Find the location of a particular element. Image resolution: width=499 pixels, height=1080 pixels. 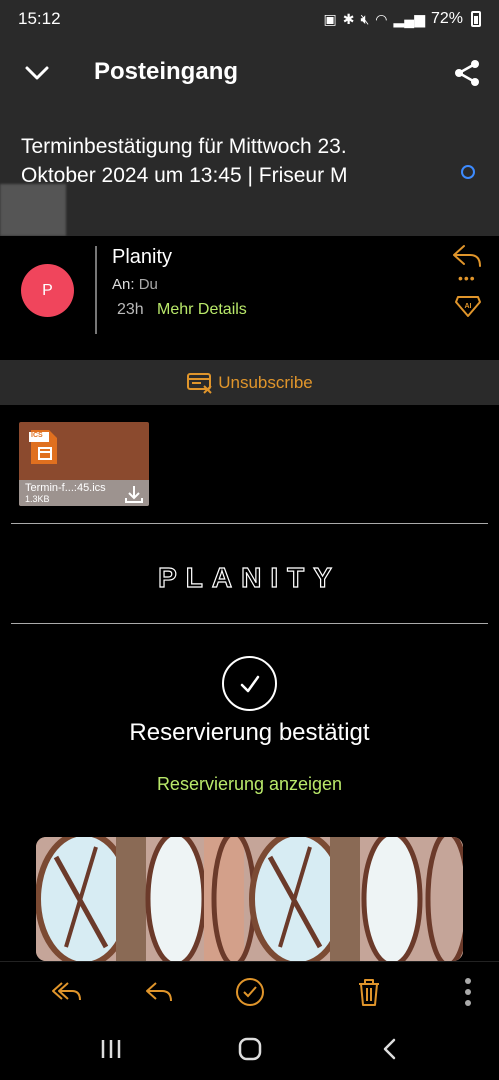

chevron-down-icon is located at coordinates (37, 73).